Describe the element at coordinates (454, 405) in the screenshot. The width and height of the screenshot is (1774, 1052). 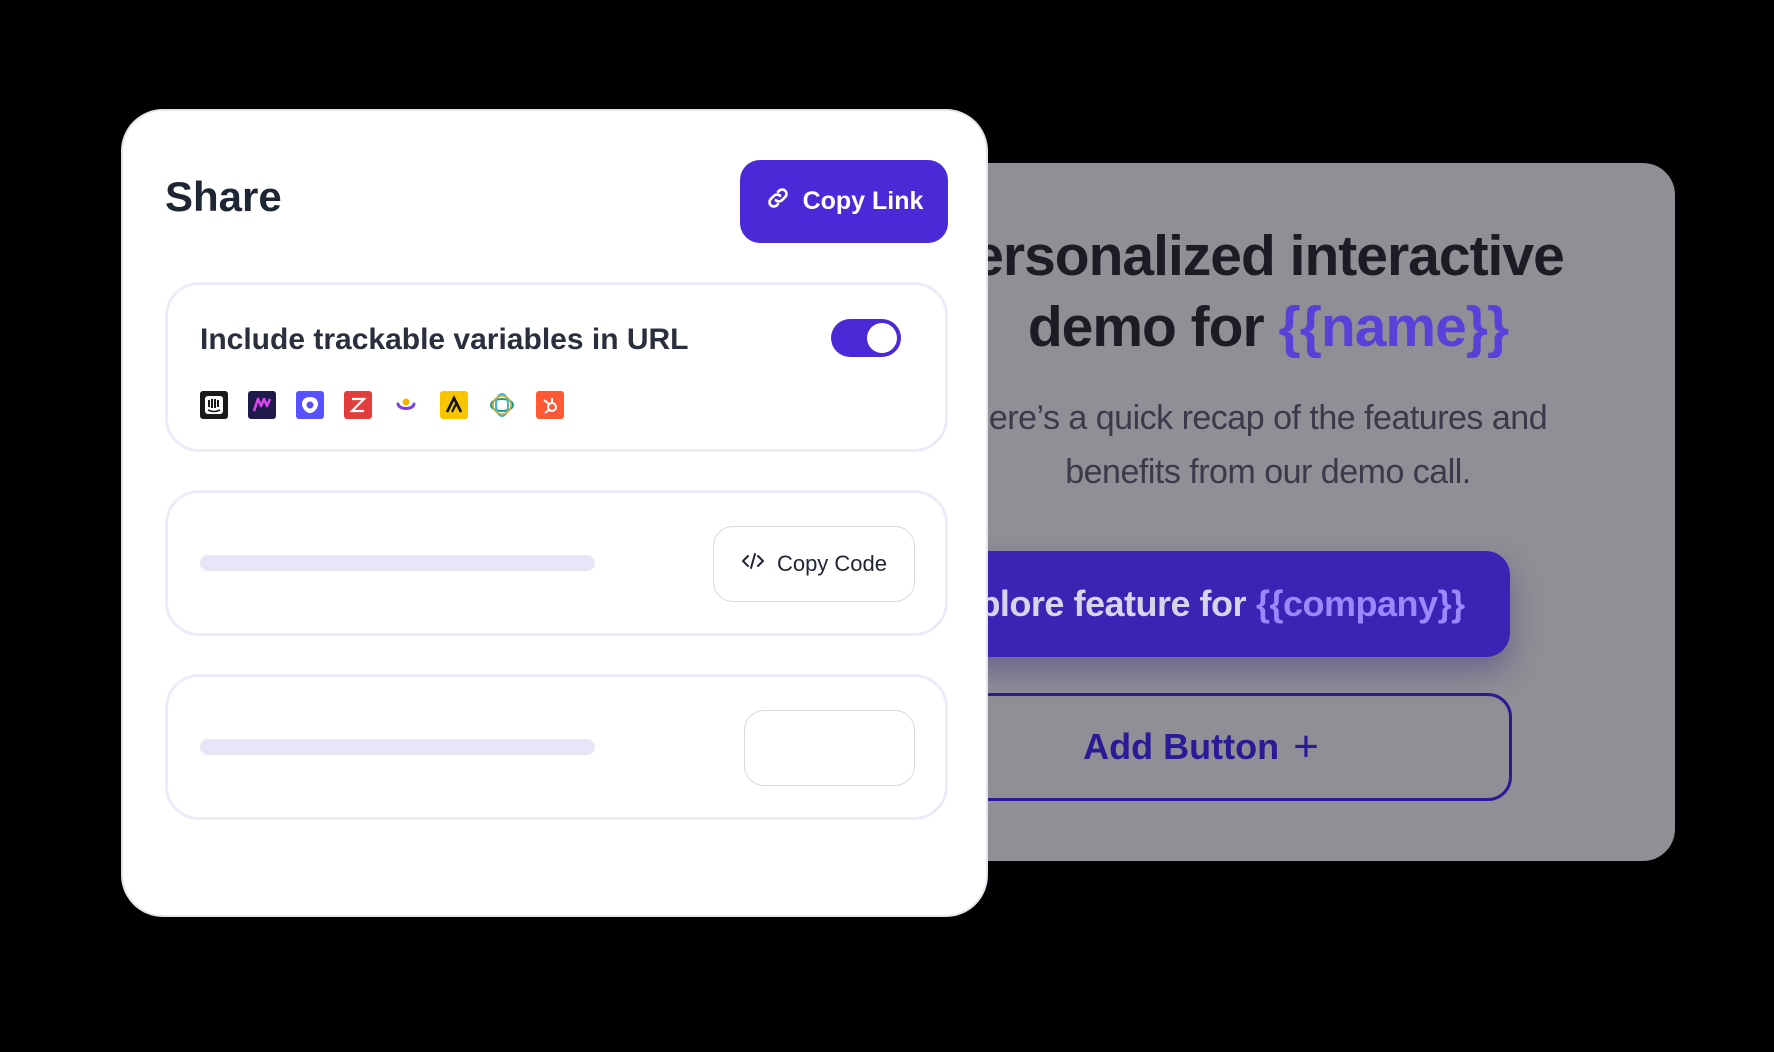
I see `apollo-icon` at that location.